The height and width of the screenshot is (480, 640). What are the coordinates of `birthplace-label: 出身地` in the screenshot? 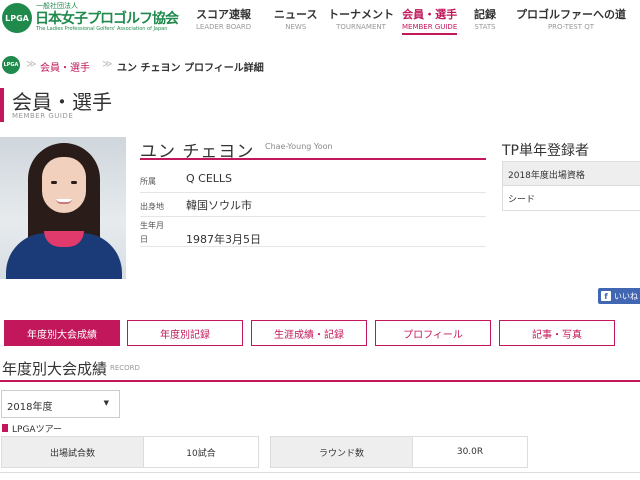 It's located at (152, 206).